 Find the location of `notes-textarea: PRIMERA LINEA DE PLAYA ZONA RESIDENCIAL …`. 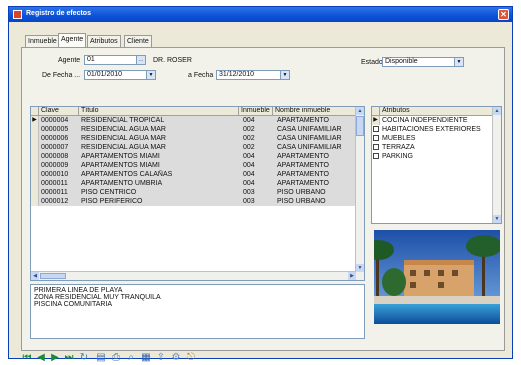

notes-textarea: PRIMERA LINEA DE PLAYA ZONA RESIDENCIAL … is located at coordinates (197, 311).